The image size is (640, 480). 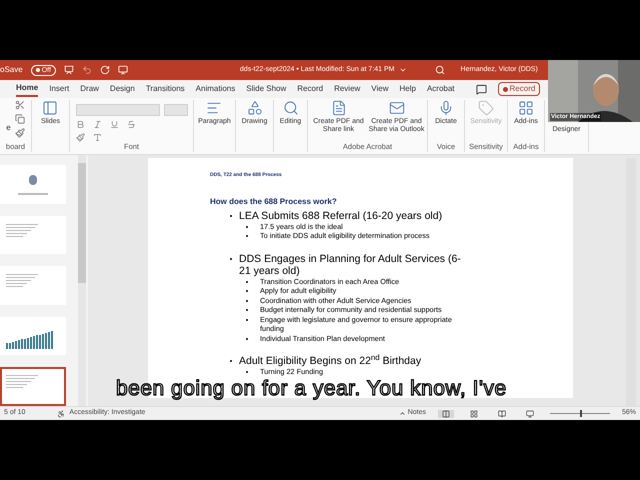 I want to click on redo-icon, so click(x=105, y=70).